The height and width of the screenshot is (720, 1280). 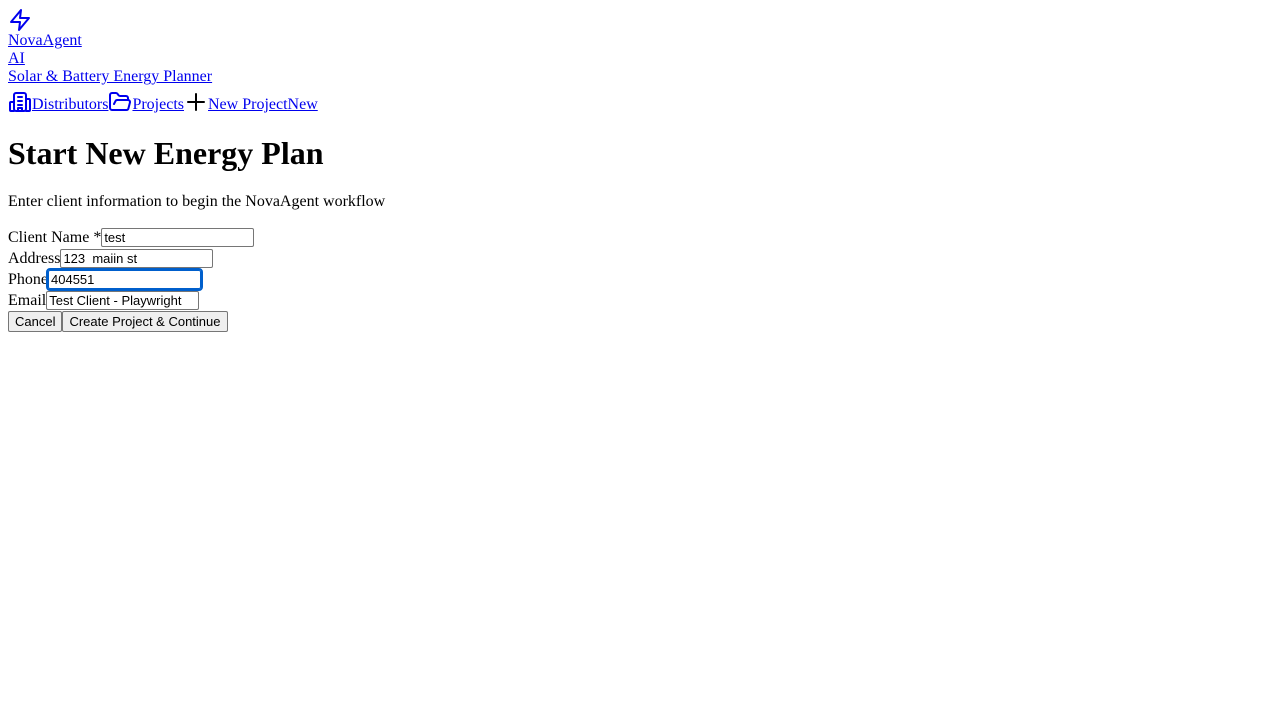 I want to click on brand-suffix-link: AI, so click(x=640, y=59).